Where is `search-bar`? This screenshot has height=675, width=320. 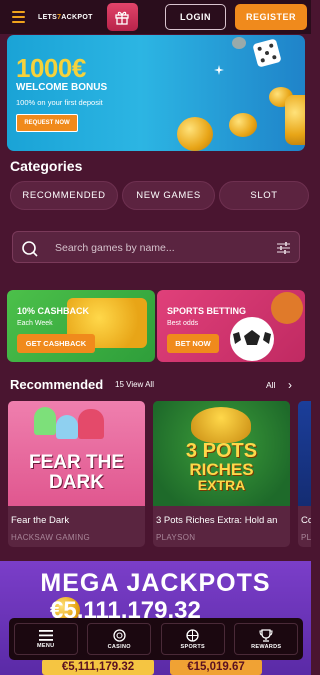
search-bar is located at coordinates (156, 247).